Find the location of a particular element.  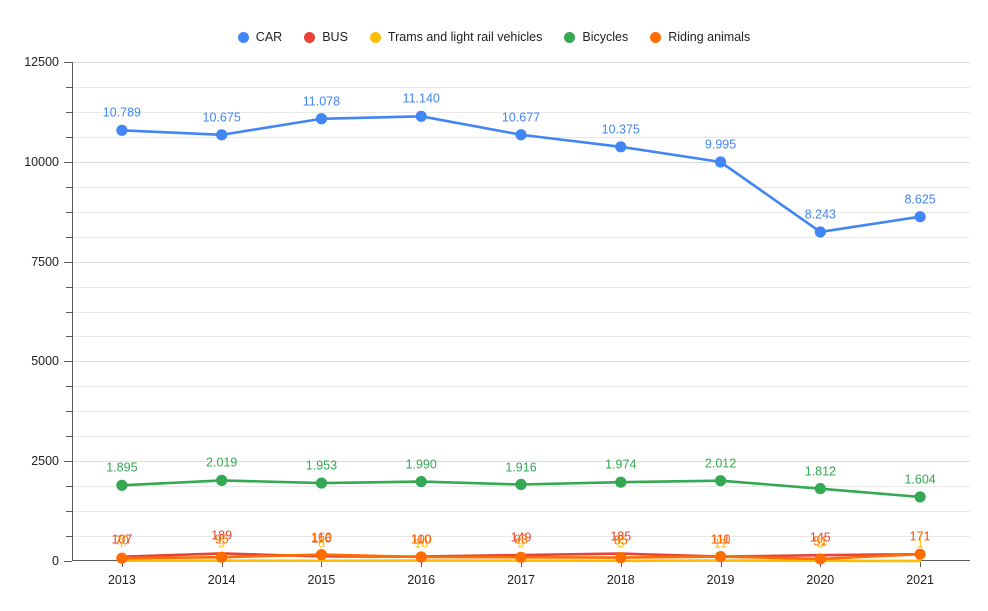

x-axis-label: 2014 is located at coordinates (221, 580).